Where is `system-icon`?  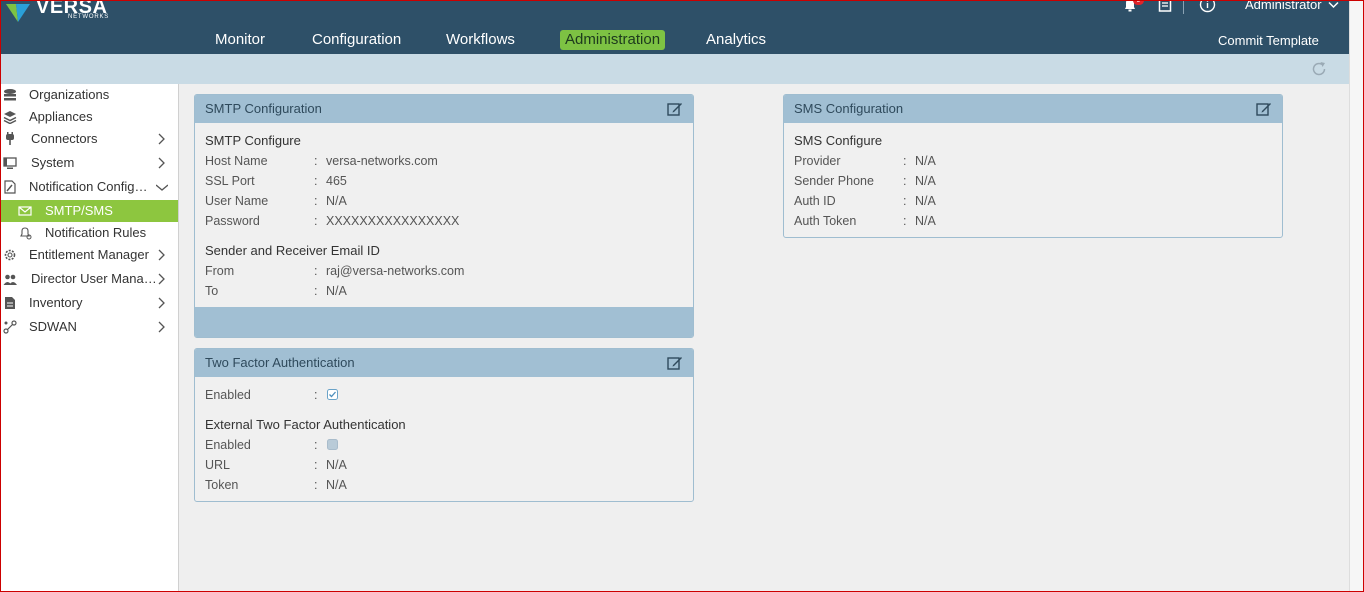 system-icon is located at coordinates (10, 163).